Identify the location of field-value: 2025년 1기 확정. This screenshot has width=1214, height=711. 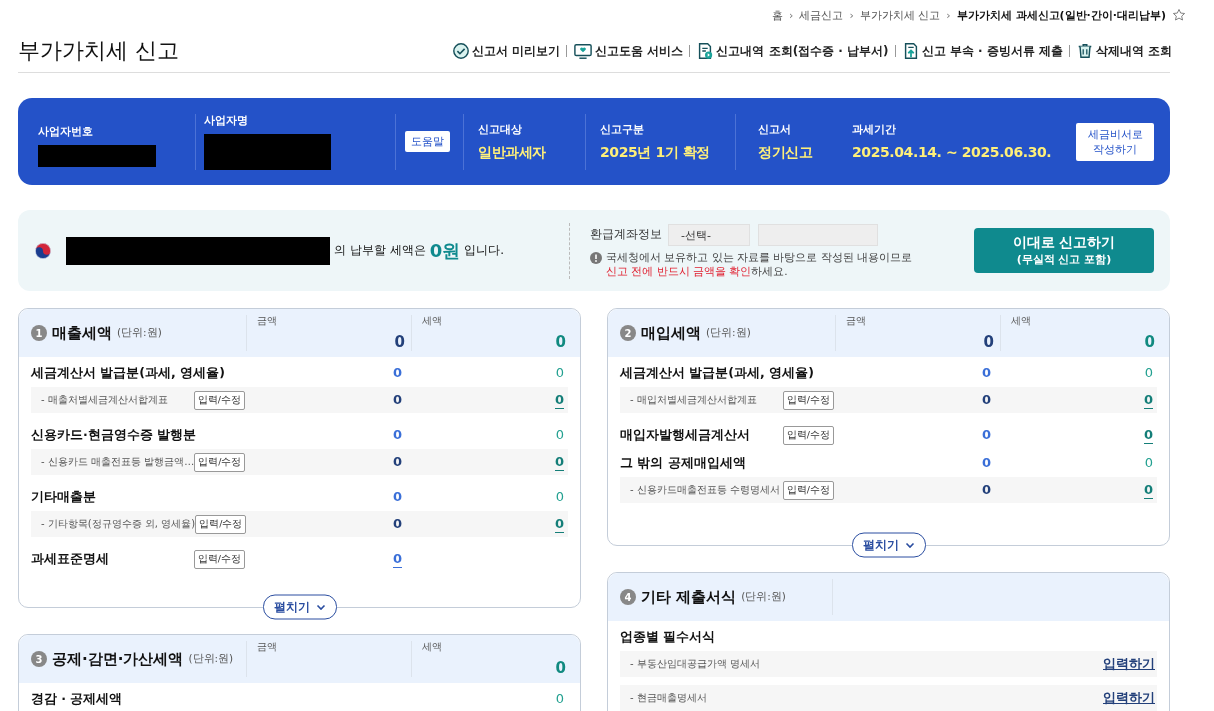
(656, 151).